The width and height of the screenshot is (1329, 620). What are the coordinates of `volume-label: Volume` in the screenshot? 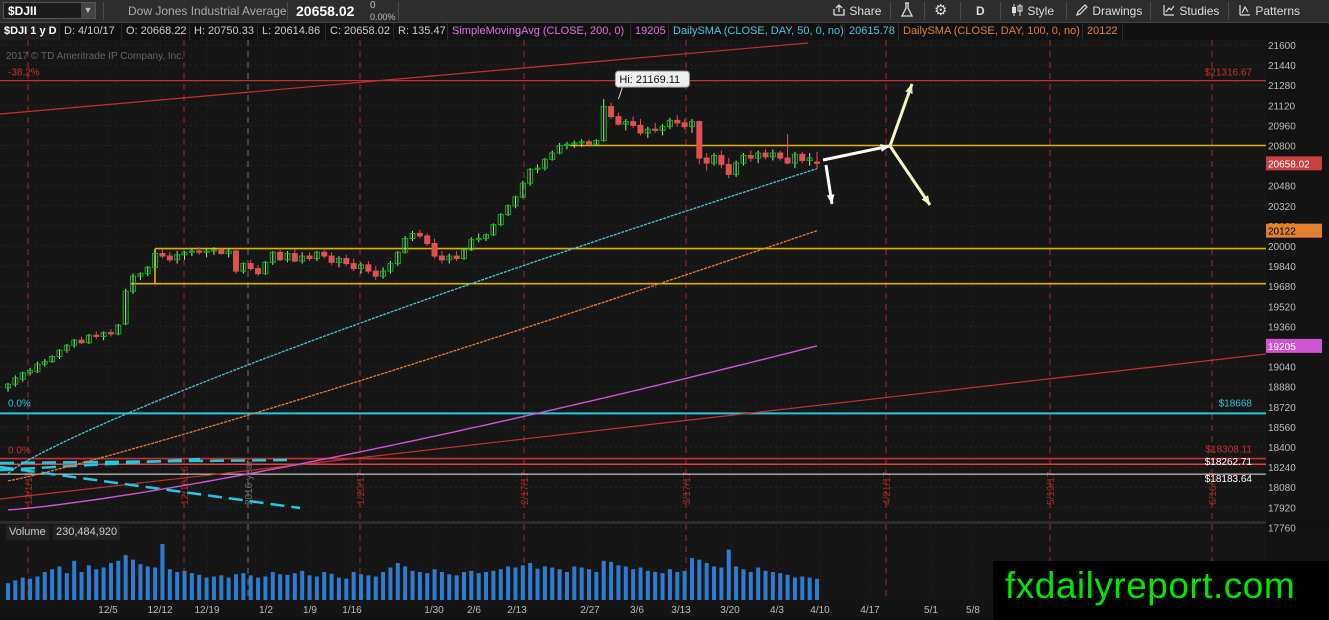 It's located at (27, 532).